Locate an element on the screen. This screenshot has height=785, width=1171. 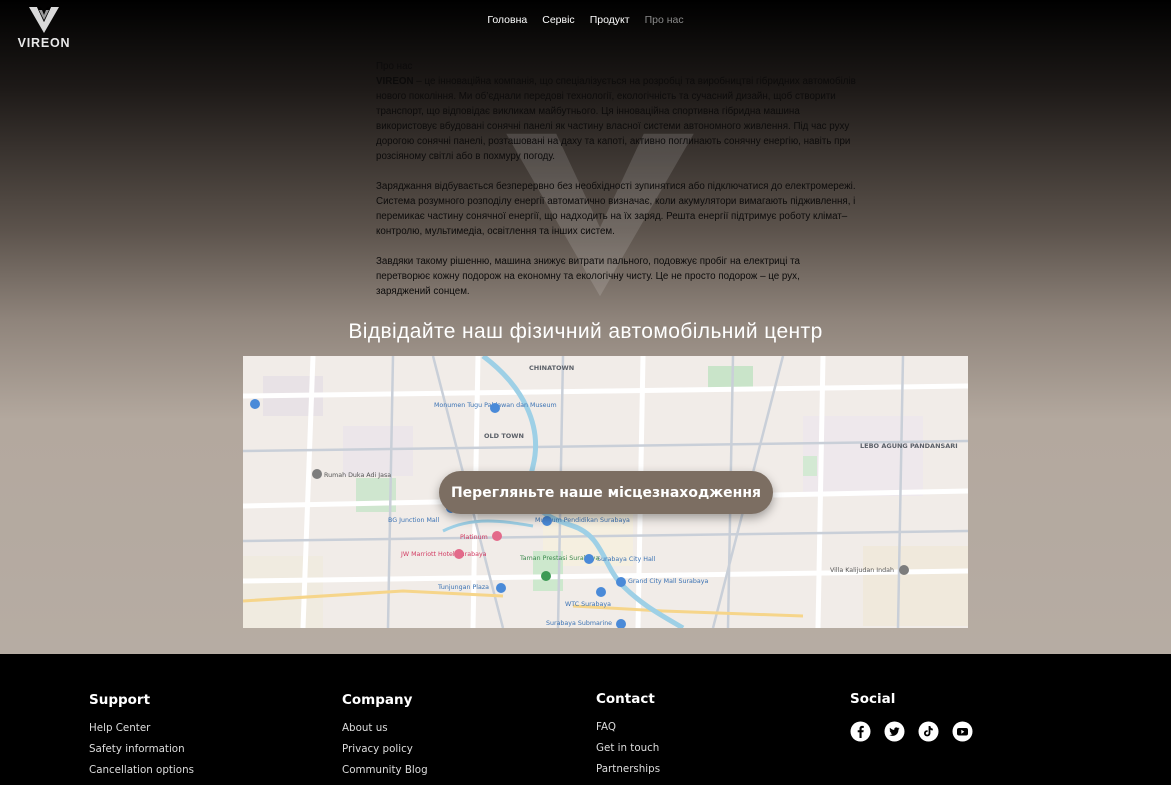
footer-support-title: Support is located at coordinates (120, 700).